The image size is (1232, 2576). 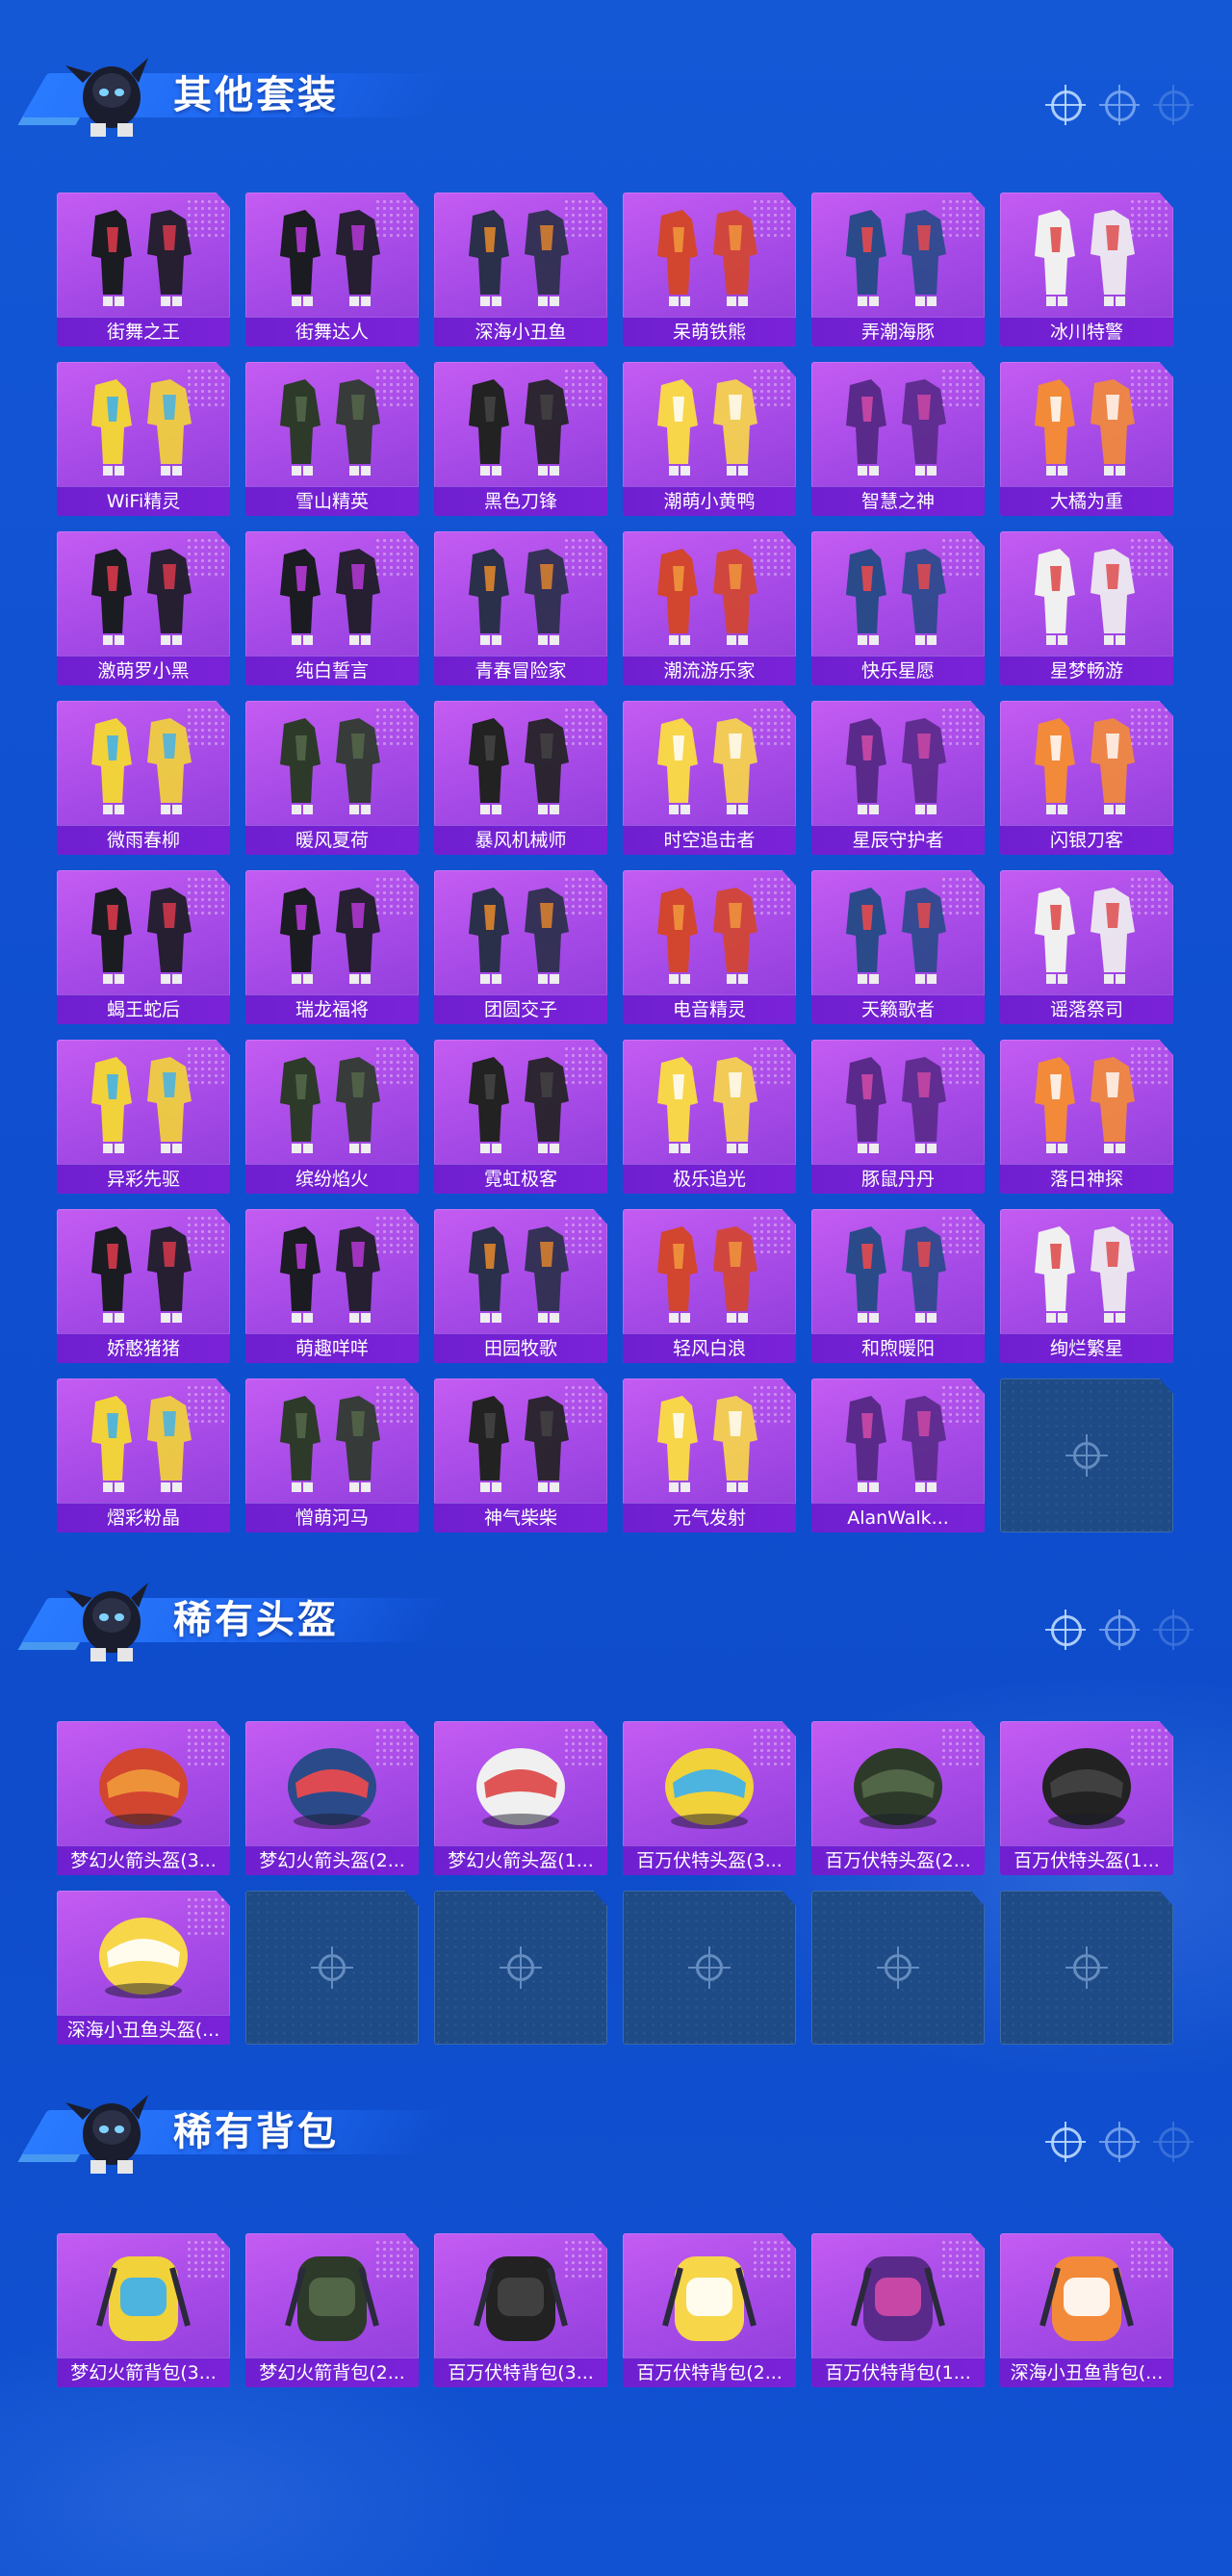 What do you see at coordinates (709, 270) in the screenshot?
I see `outfit-card: 呆萌铁熊` at bounding box center [709, 270].